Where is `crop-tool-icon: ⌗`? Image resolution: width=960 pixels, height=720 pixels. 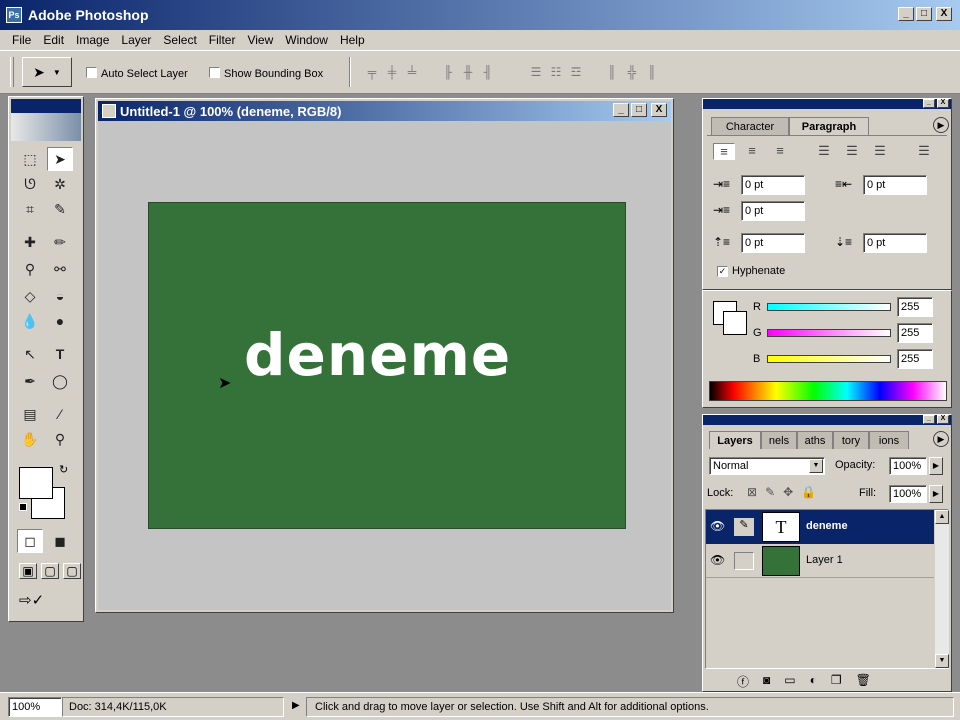
crop-tool-icon: ⌗ is located at coordinates (30, 209).